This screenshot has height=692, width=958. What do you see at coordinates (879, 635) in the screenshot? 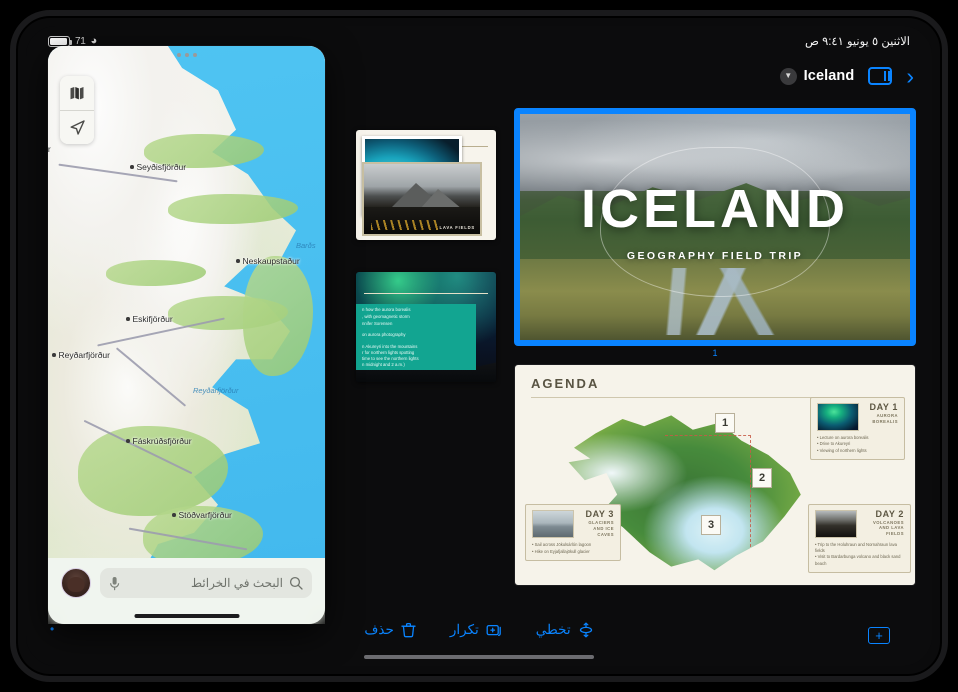
I see `add-slide-button: +` at bounding box center [879, 635].